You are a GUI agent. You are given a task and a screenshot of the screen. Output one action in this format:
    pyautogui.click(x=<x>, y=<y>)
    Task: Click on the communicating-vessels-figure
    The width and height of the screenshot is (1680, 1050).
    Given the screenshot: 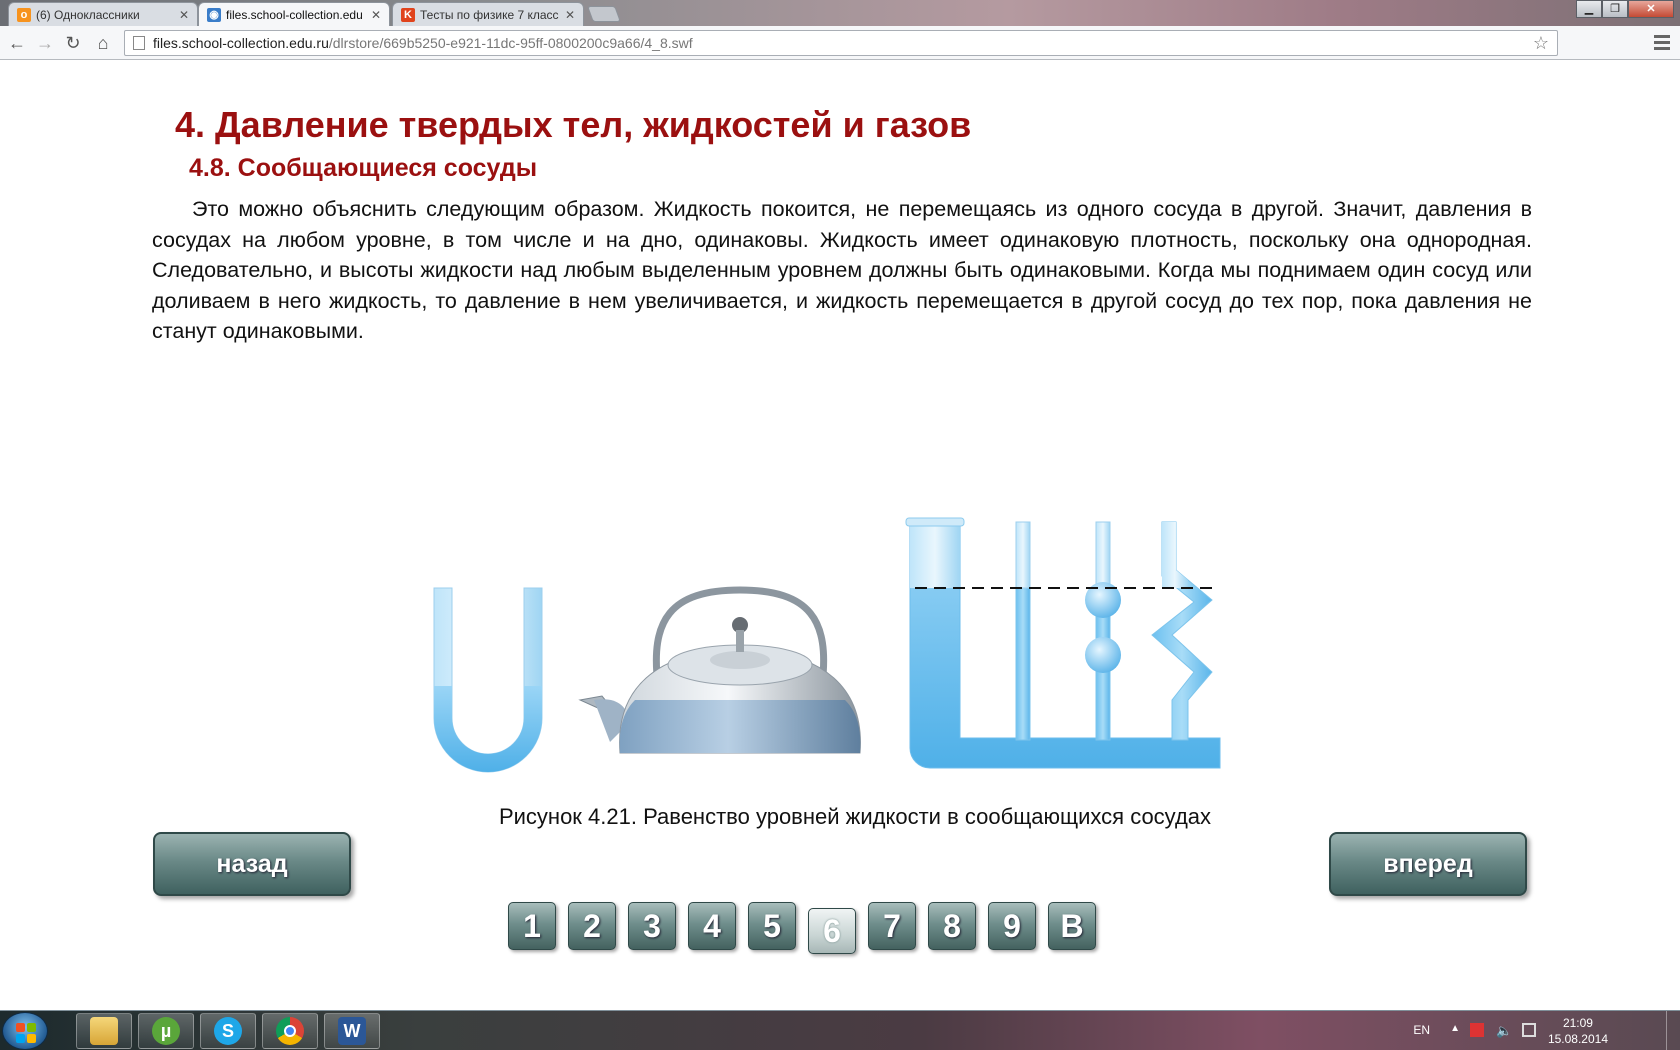 What is the action you would take?
    pyautogui.click(x=827, y=645)
    